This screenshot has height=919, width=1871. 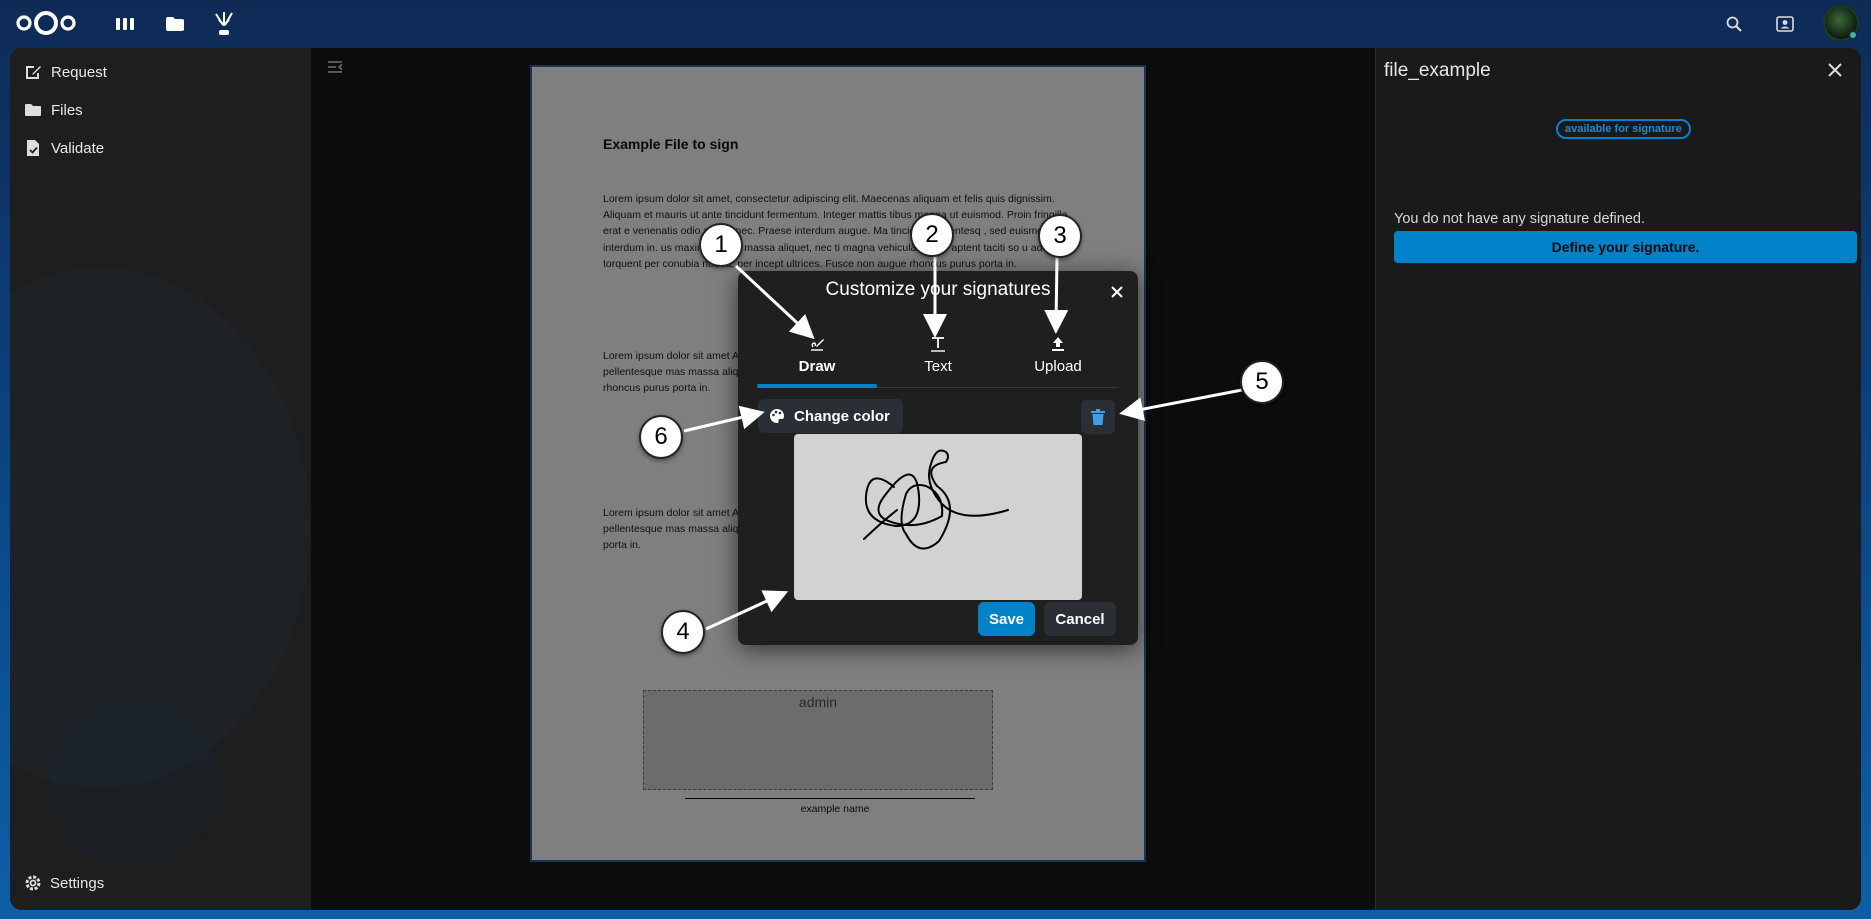 I want to click on palette-icon, so click(x=777, y=416).